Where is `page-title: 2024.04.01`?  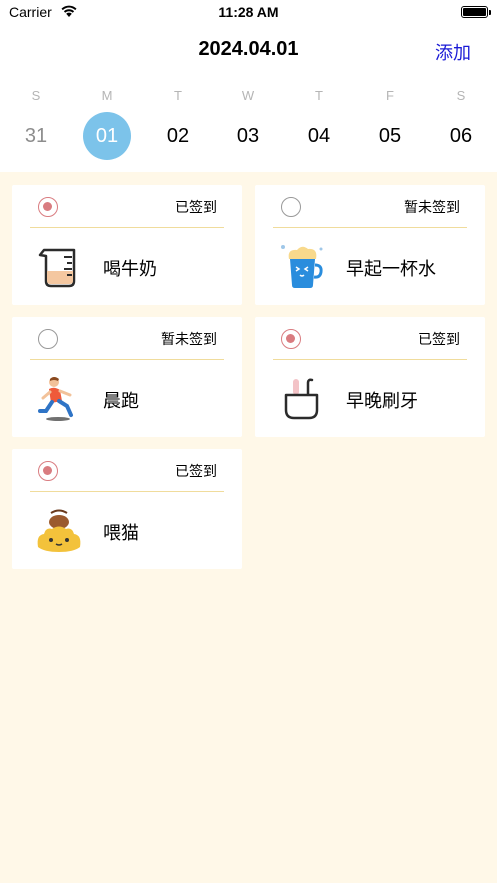
page-title: 2024.04.01 is located at coordinates (248, 49).